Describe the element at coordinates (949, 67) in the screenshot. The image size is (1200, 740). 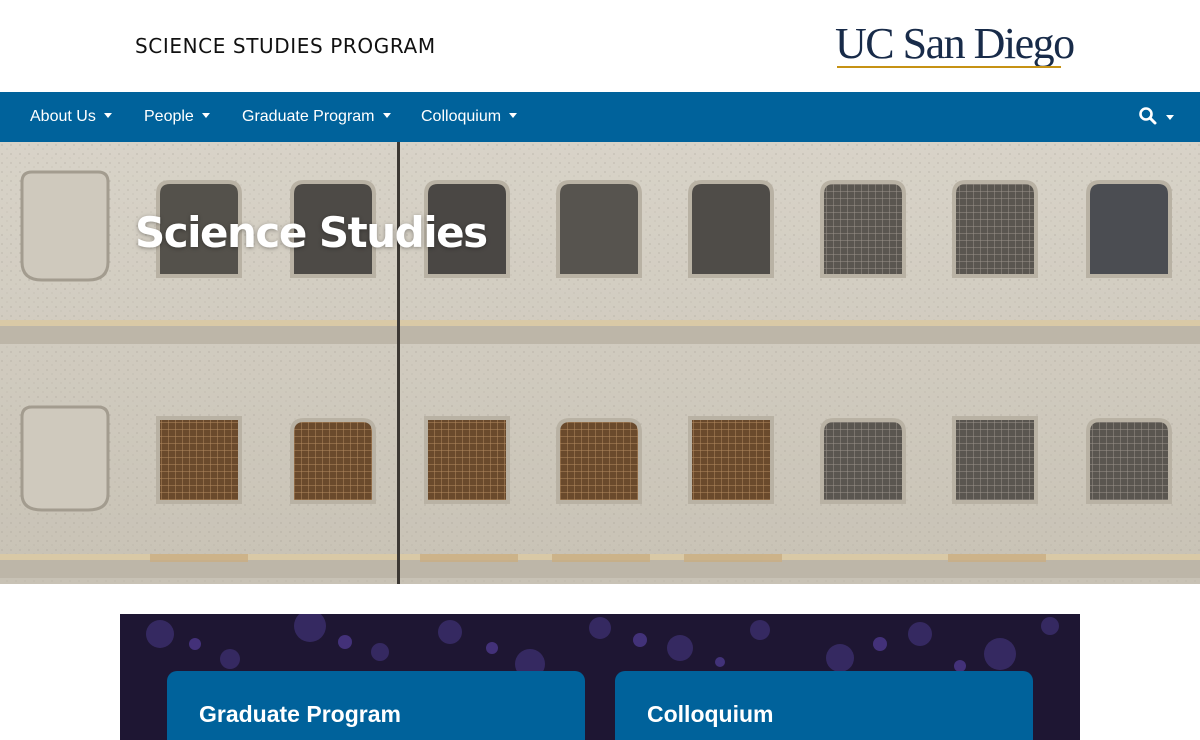
I see `logo-underline` at that location.